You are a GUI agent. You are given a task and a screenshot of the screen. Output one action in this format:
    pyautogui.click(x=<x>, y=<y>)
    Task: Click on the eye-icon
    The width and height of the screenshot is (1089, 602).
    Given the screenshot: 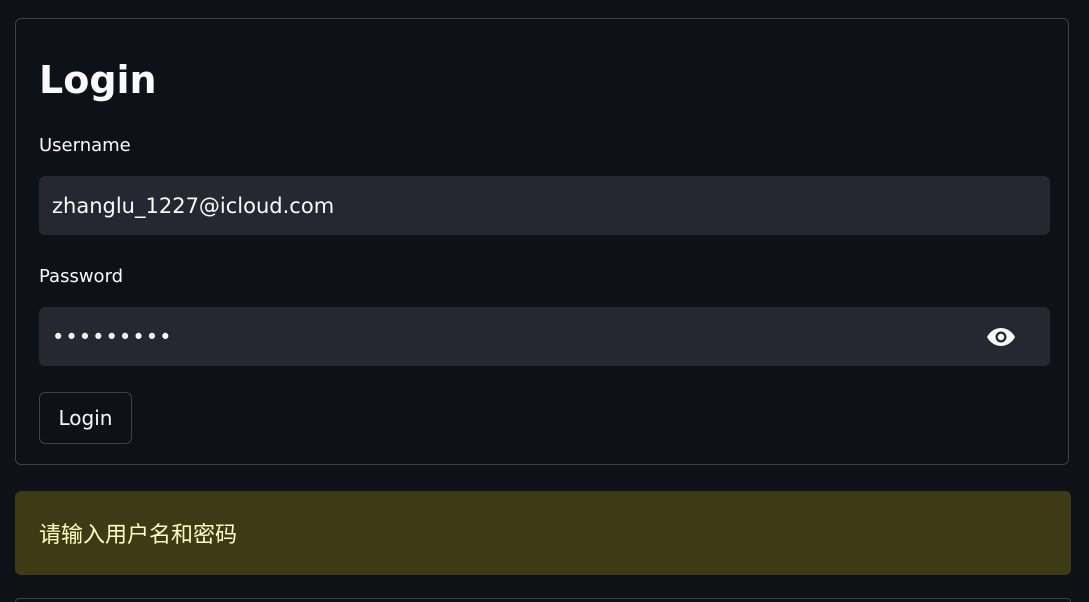 What is the action you would take?
    pyautogui.click(x=1001, y=337)
    